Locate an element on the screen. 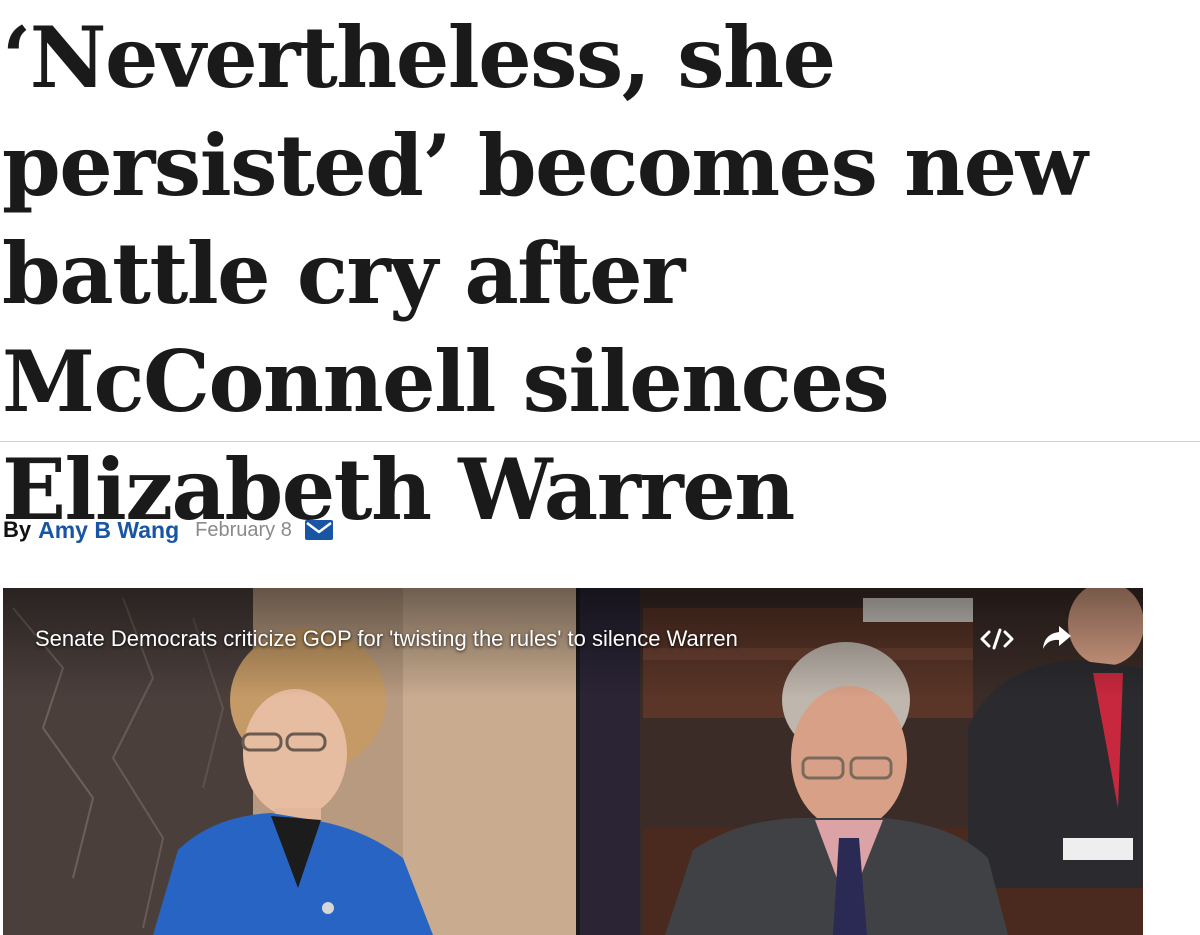  author-link: Amy B Wang is located at coordinates (108, 530).